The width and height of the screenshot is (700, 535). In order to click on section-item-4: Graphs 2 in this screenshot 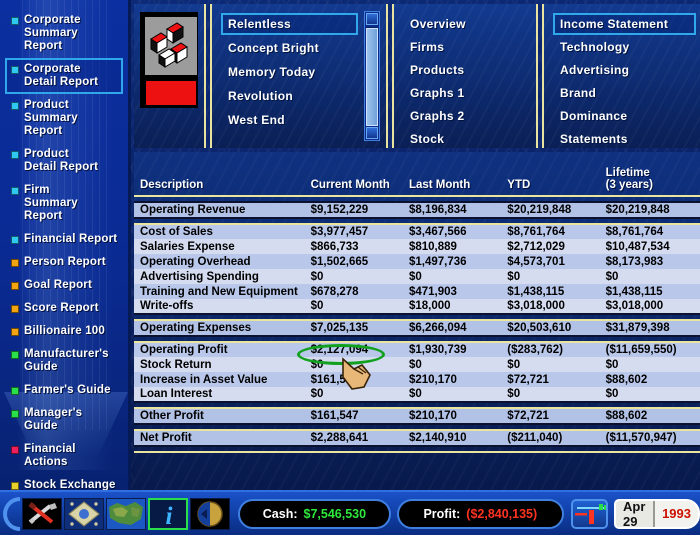, I will do `click(467, 116)`.